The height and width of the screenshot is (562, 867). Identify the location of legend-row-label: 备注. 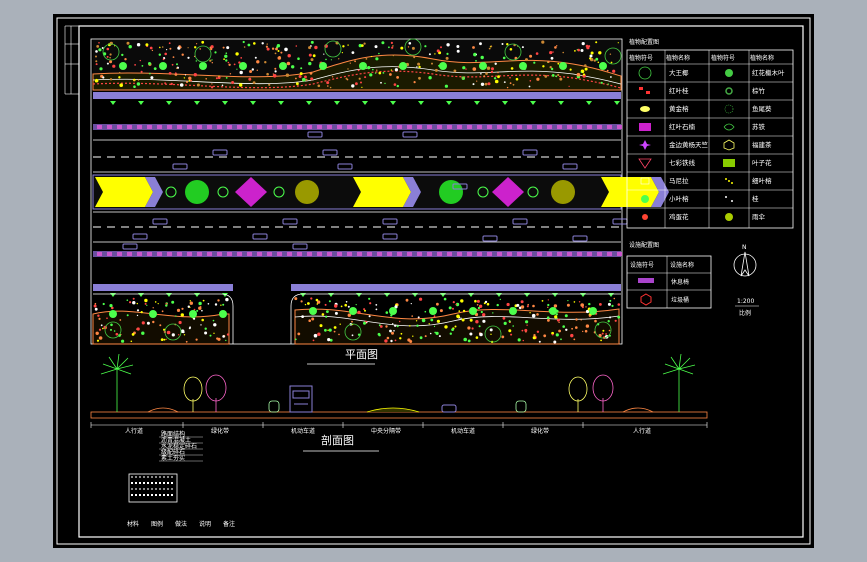
(229, 524).